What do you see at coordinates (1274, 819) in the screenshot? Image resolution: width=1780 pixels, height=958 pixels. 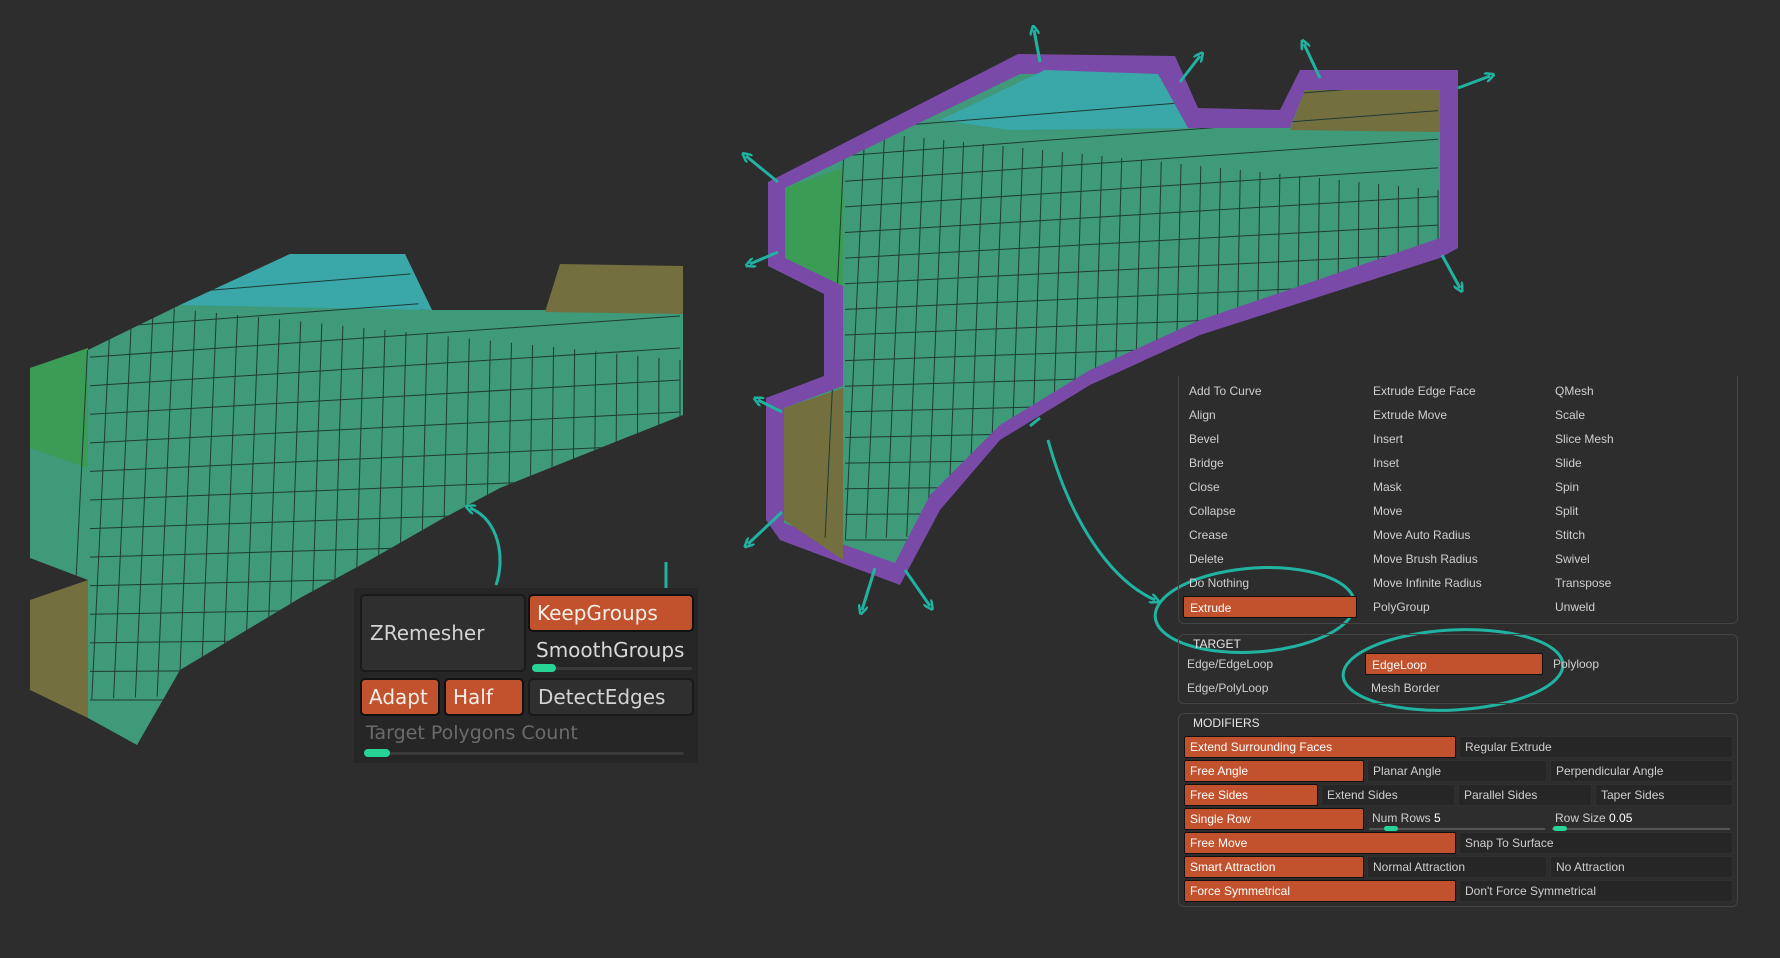 I see `single-row-button: Single Row` at bounding box center [1274, 819].